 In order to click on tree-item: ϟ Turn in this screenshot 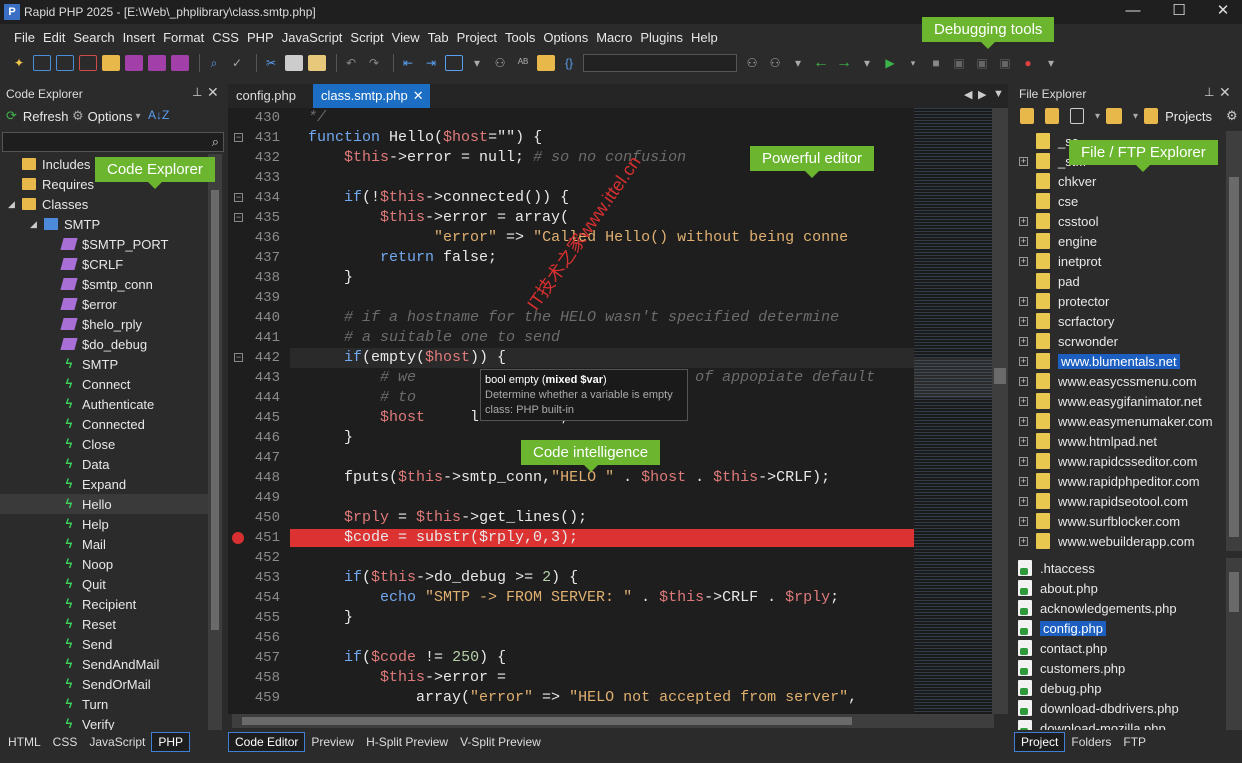, I will do `click(104, 704)`.